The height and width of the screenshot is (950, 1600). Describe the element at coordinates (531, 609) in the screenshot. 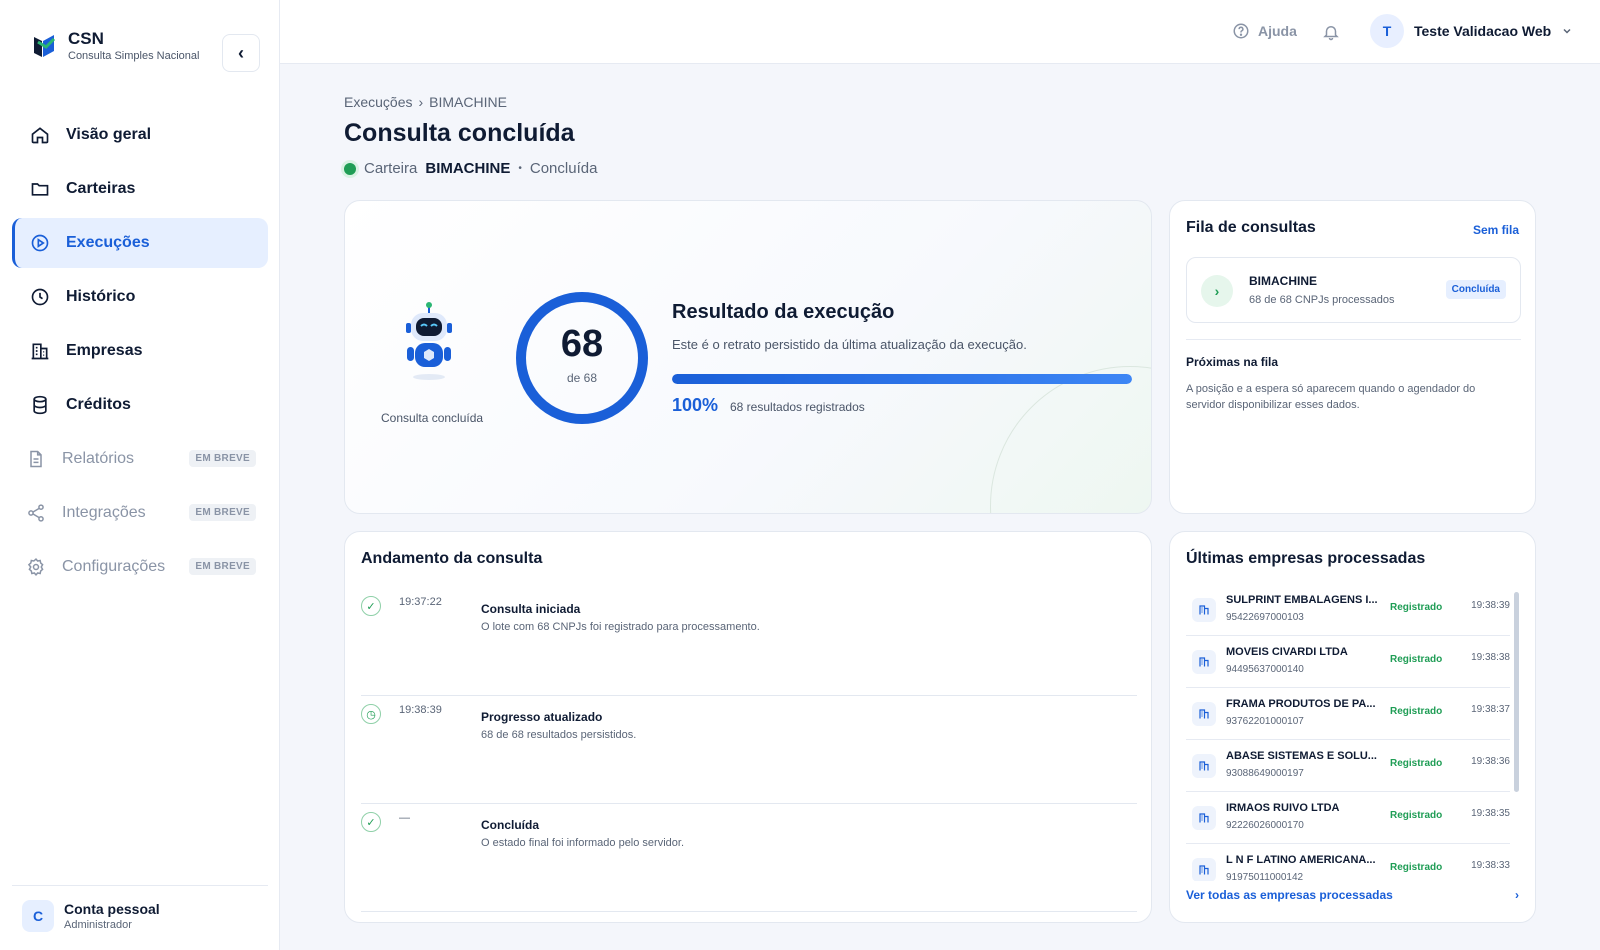

I see `timeline-title: Consulta iniciada` at that location.